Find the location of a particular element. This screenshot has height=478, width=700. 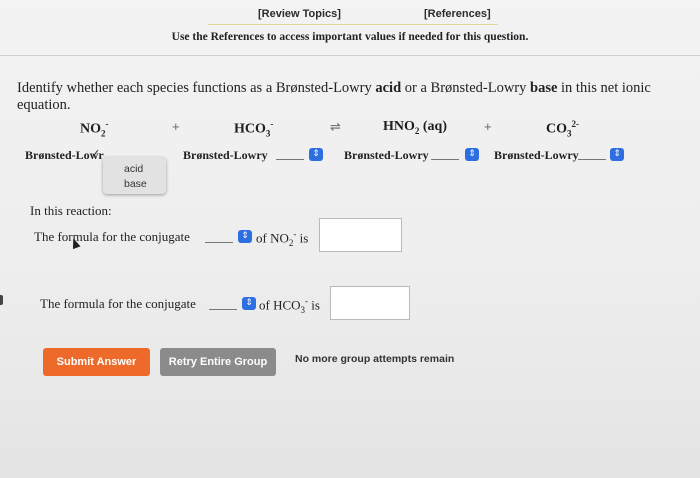

retry-entire-group-button: Retry Entire Group is located at coordinates (218, 362).